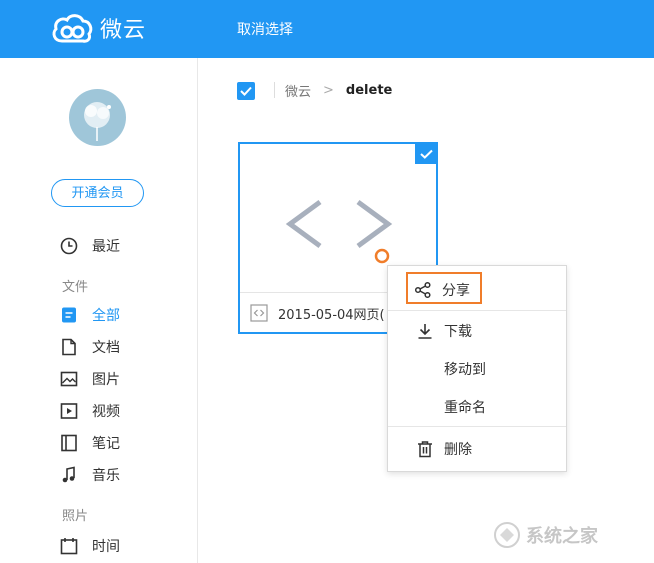  Describe the element at coordinates (106, 348) in the screenshot. I see `sidebar-item-label: 文档` at that location.